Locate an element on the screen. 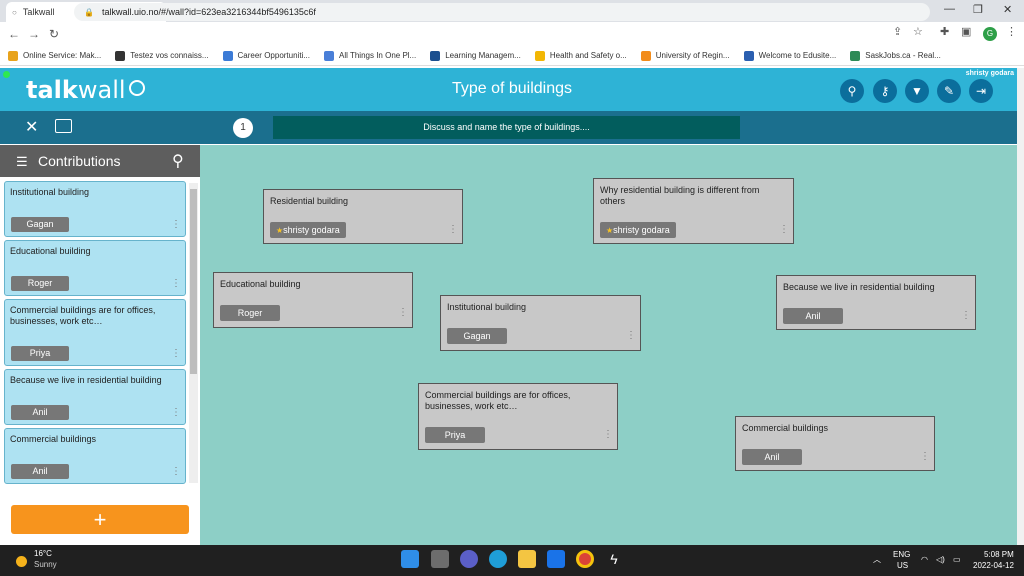 This screenshot has height=576, width=1024. scrollbar-thumb is located at coordinates (193, 281).